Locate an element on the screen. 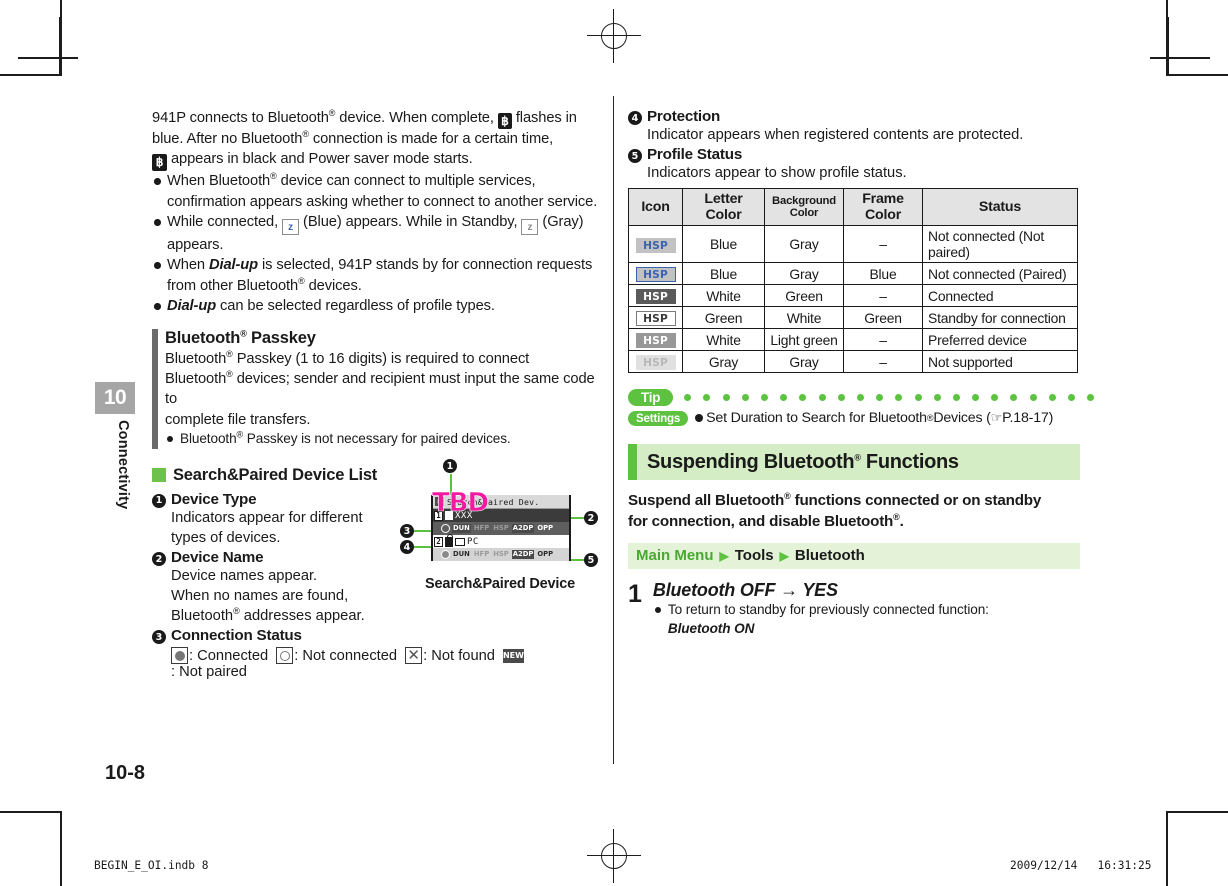  callout-marker-5: 5 is located at coordinates (591, 560).